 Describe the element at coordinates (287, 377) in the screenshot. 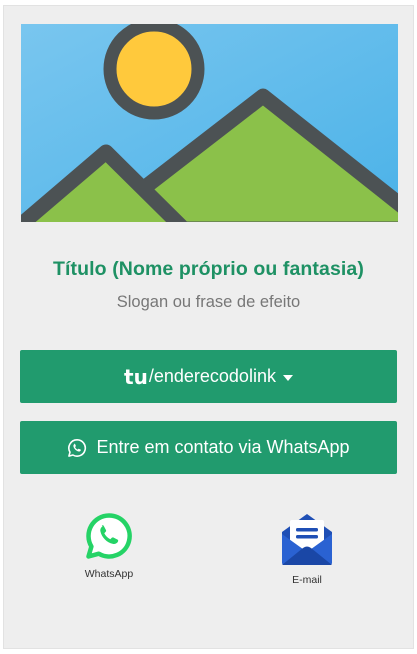

I see `caret-down-icon` at that location.